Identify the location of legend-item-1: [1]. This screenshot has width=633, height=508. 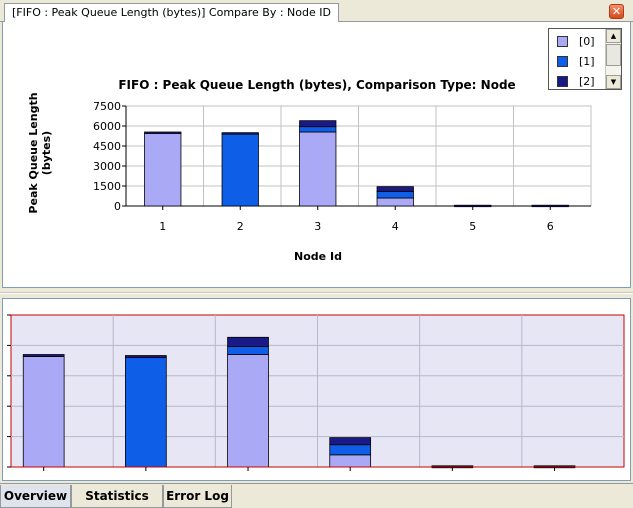
(580, 62).